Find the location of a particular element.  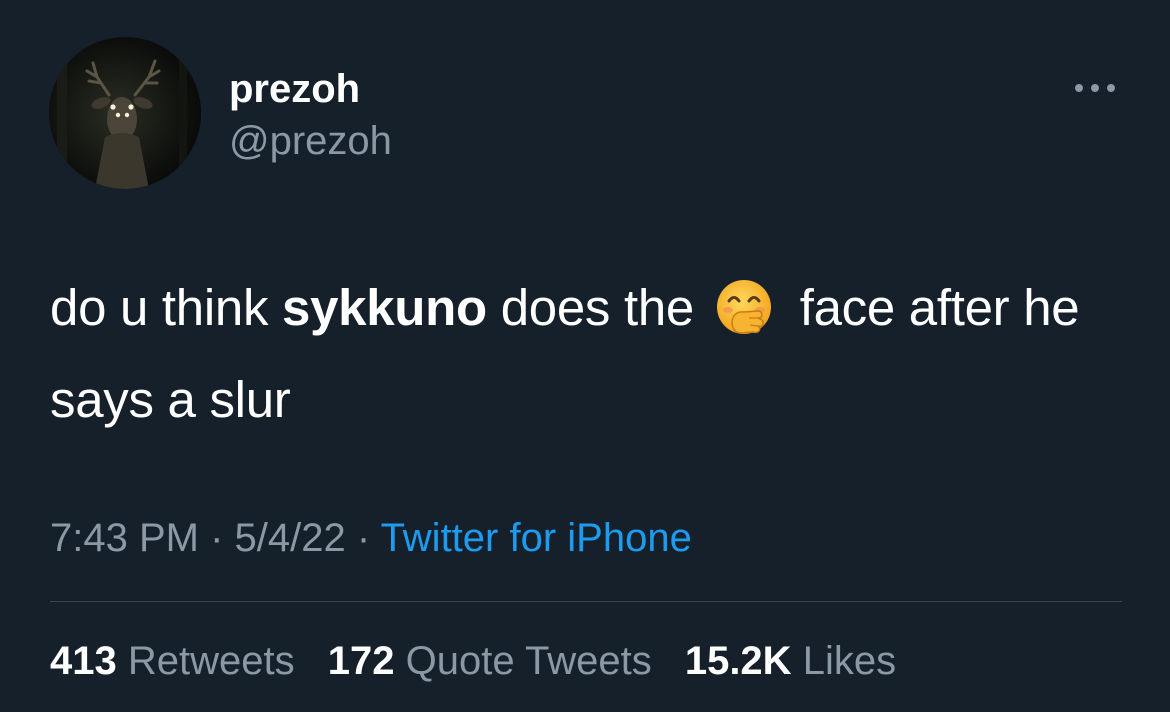

retweets-label: Retweets is located at coordinates (211, 661).